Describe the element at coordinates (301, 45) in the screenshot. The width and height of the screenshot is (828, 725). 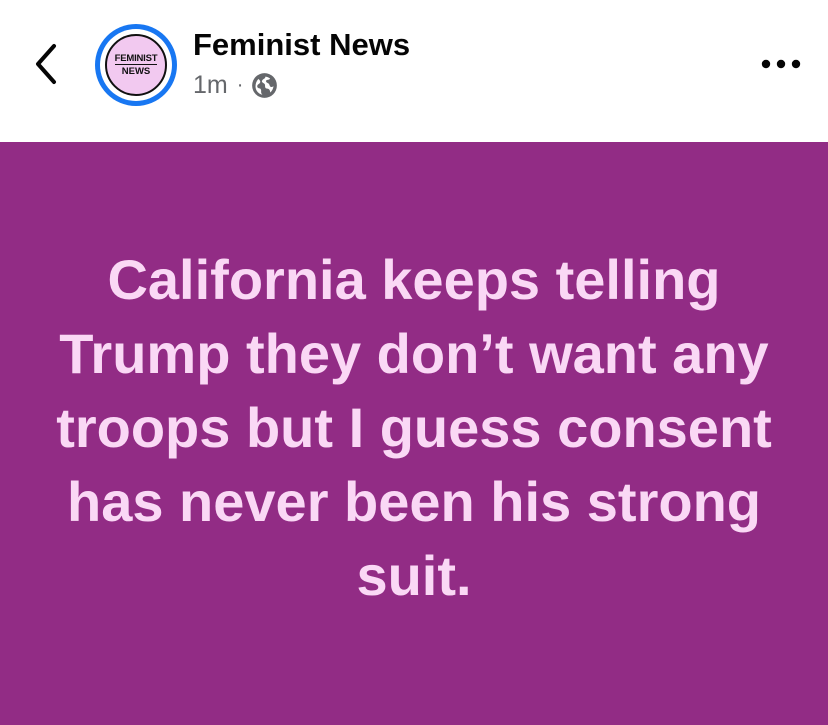
I see `page-name: Feminist News` at that location.